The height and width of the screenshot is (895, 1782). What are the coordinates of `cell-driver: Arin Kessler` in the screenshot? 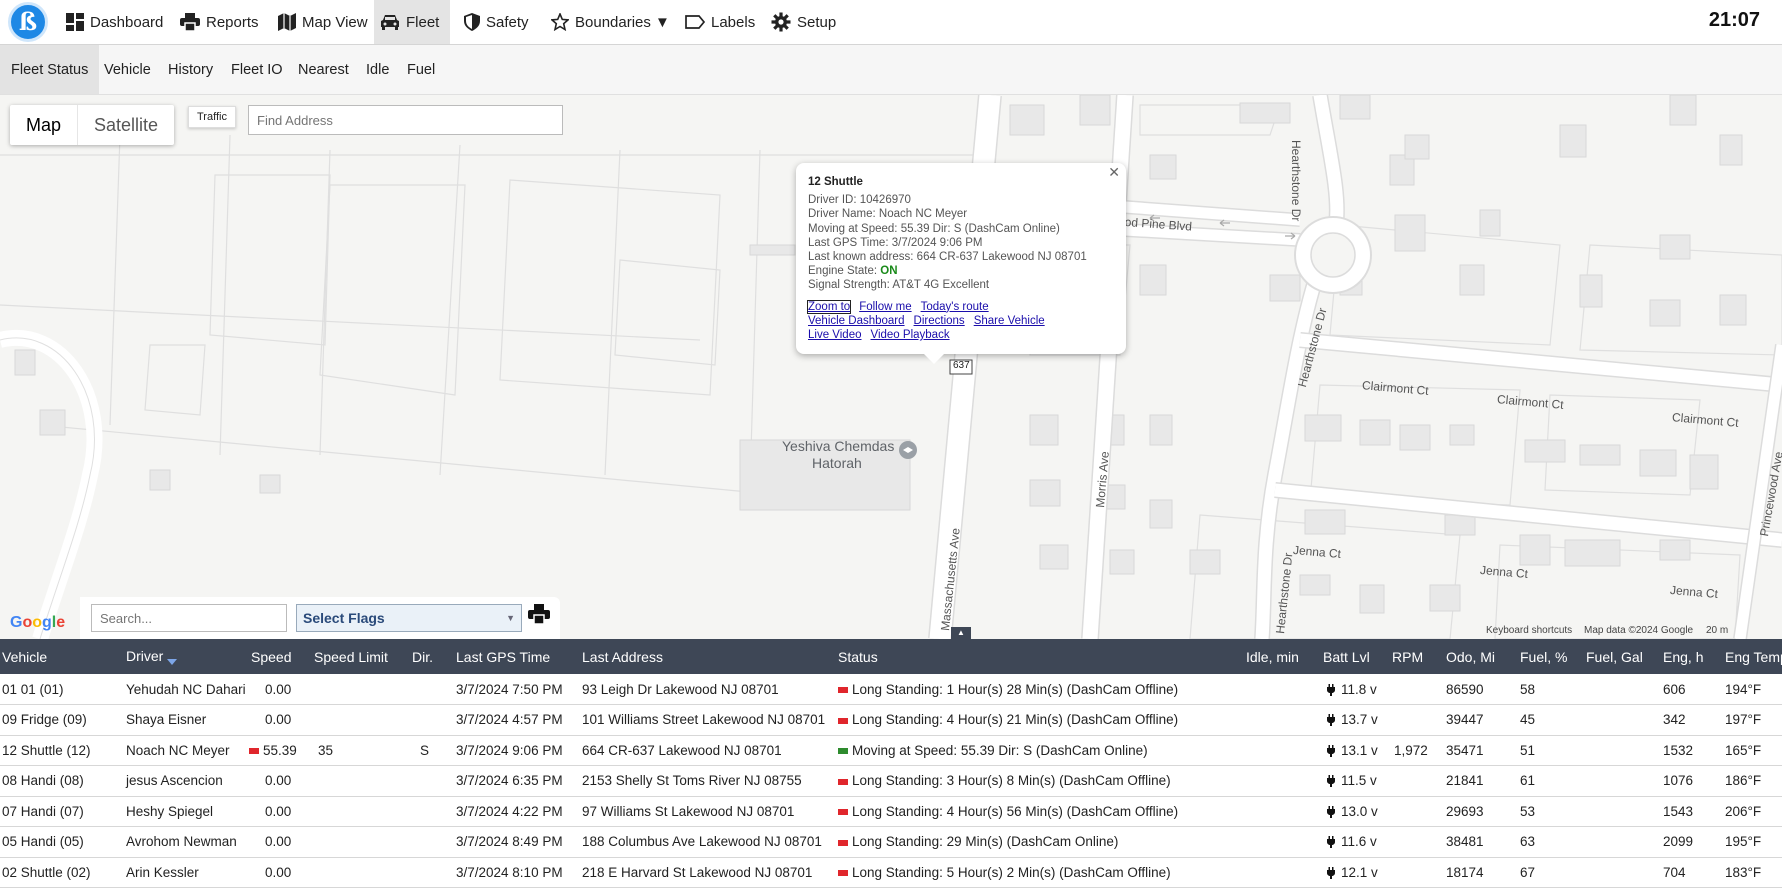 It's located at (186, 872).